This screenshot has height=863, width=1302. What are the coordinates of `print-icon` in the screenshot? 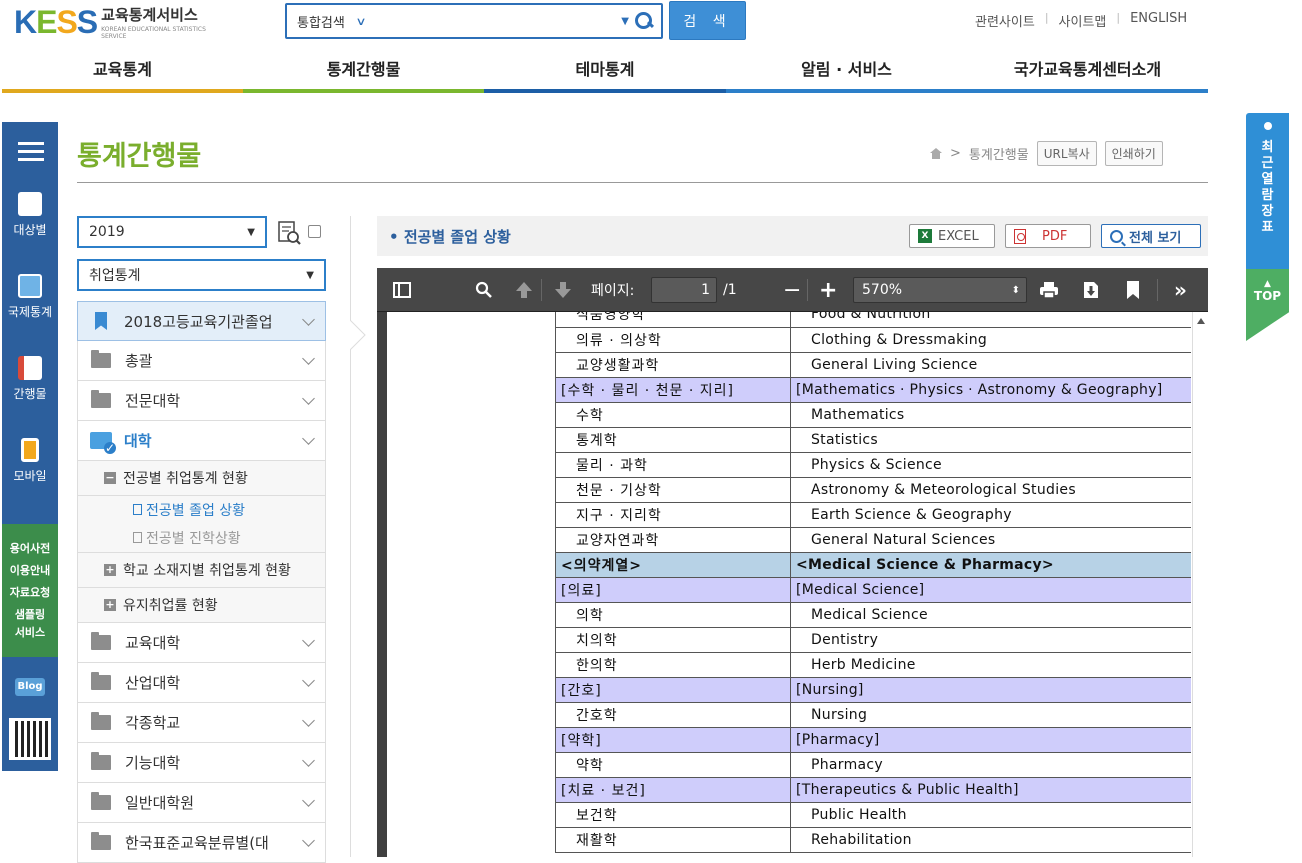 It's located at (1049, 290).